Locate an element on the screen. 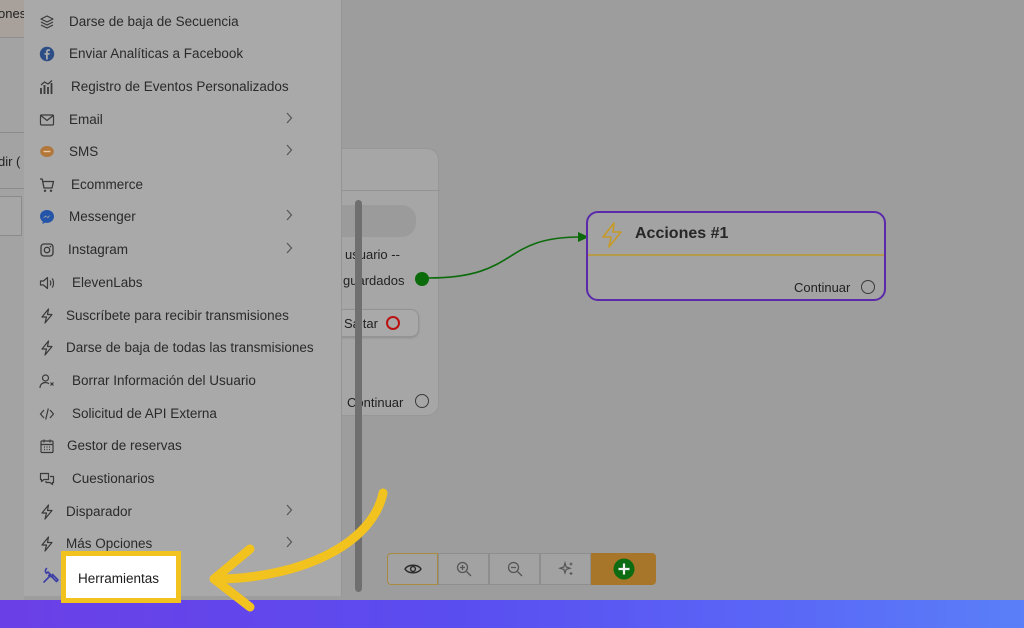  menu-item-label: Instagram is located at coordinates (98, 249).